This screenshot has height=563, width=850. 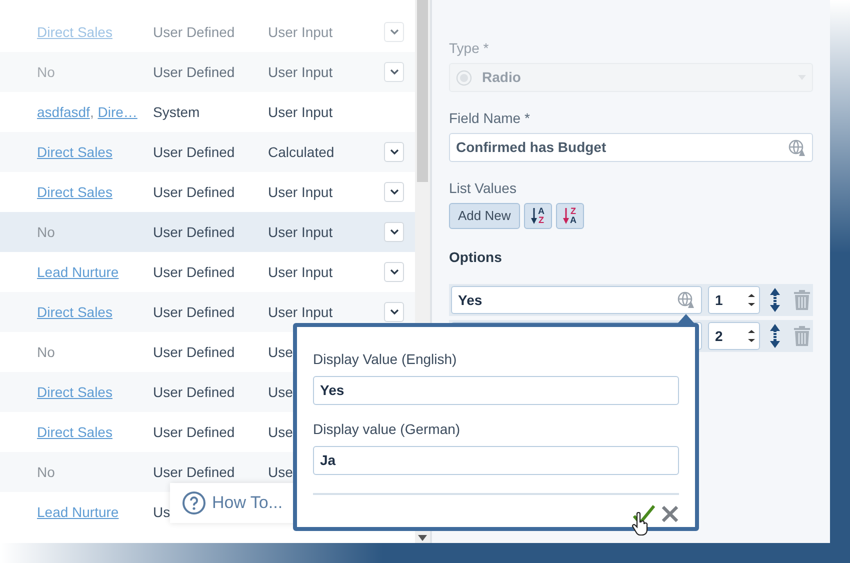 What do you see at coordinates (570, 216) in the screenshot?
I see `sort-descending-button: Z A` at bounding box center [570, 216].